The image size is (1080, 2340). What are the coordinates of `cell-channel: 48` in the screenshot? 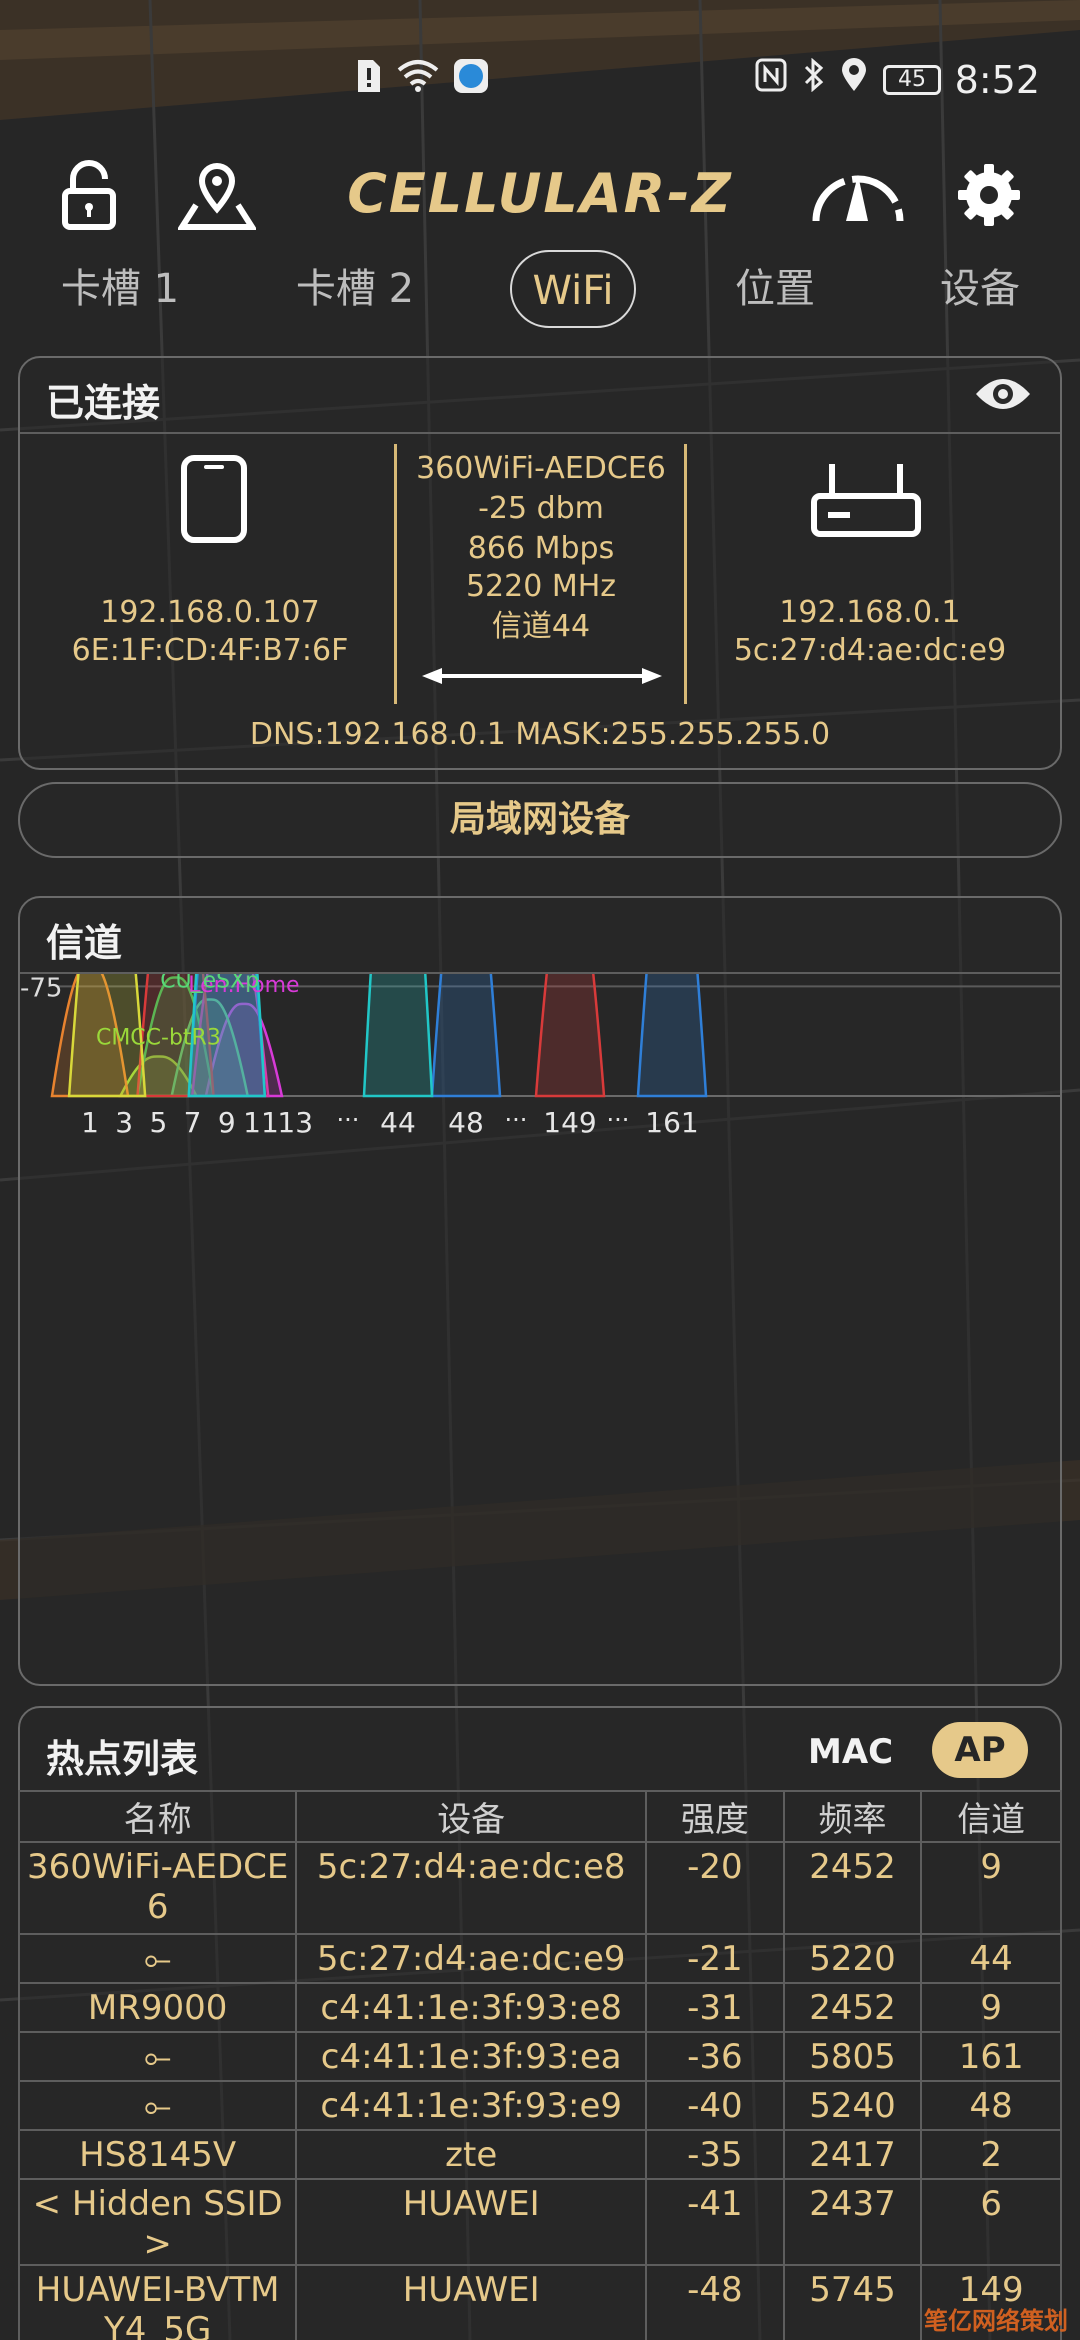 It's located at (991, 2105).